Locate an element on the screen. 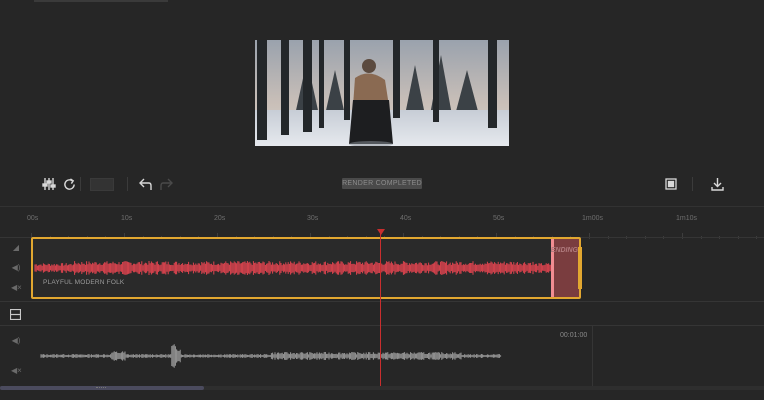 The image size is (764, 400). music-clip: ENDING PLAYFUL MODERN FOLK is located at coordinates (306, 268).